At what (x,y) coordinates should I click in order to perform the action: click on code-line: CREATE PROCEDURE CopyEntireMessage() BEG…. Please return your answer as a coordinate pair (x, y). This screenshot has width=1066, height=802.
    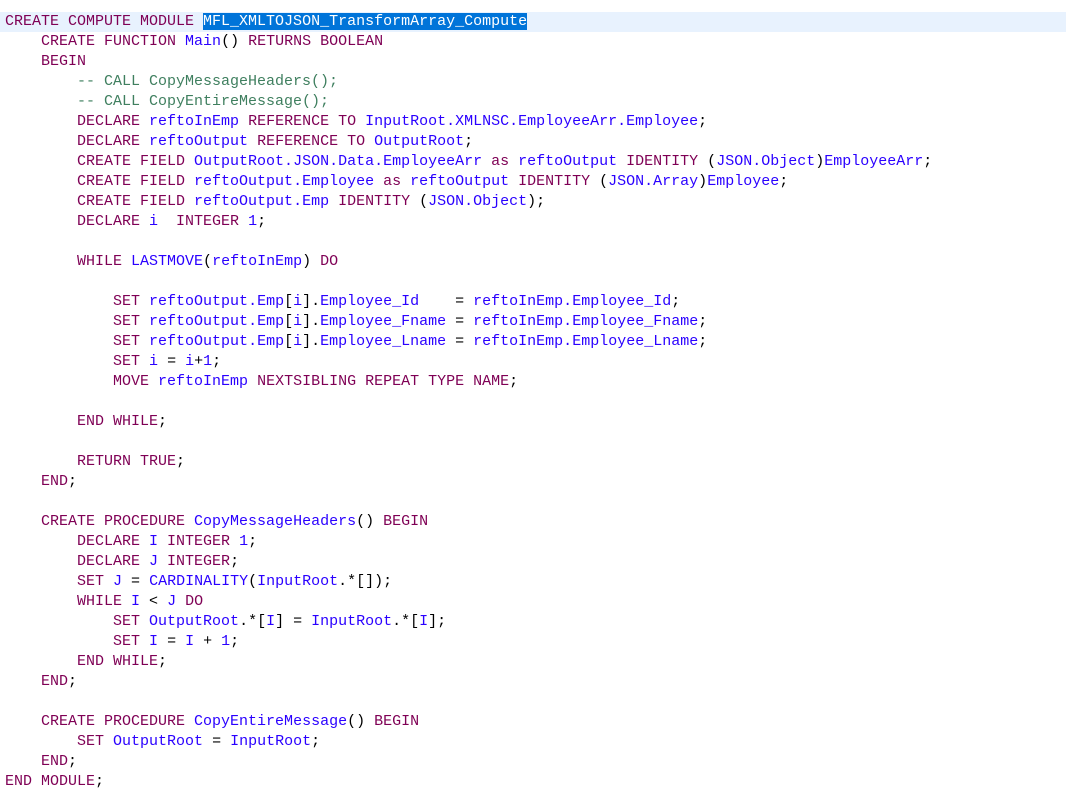
    Looking at the image, I should click on (533, 722).